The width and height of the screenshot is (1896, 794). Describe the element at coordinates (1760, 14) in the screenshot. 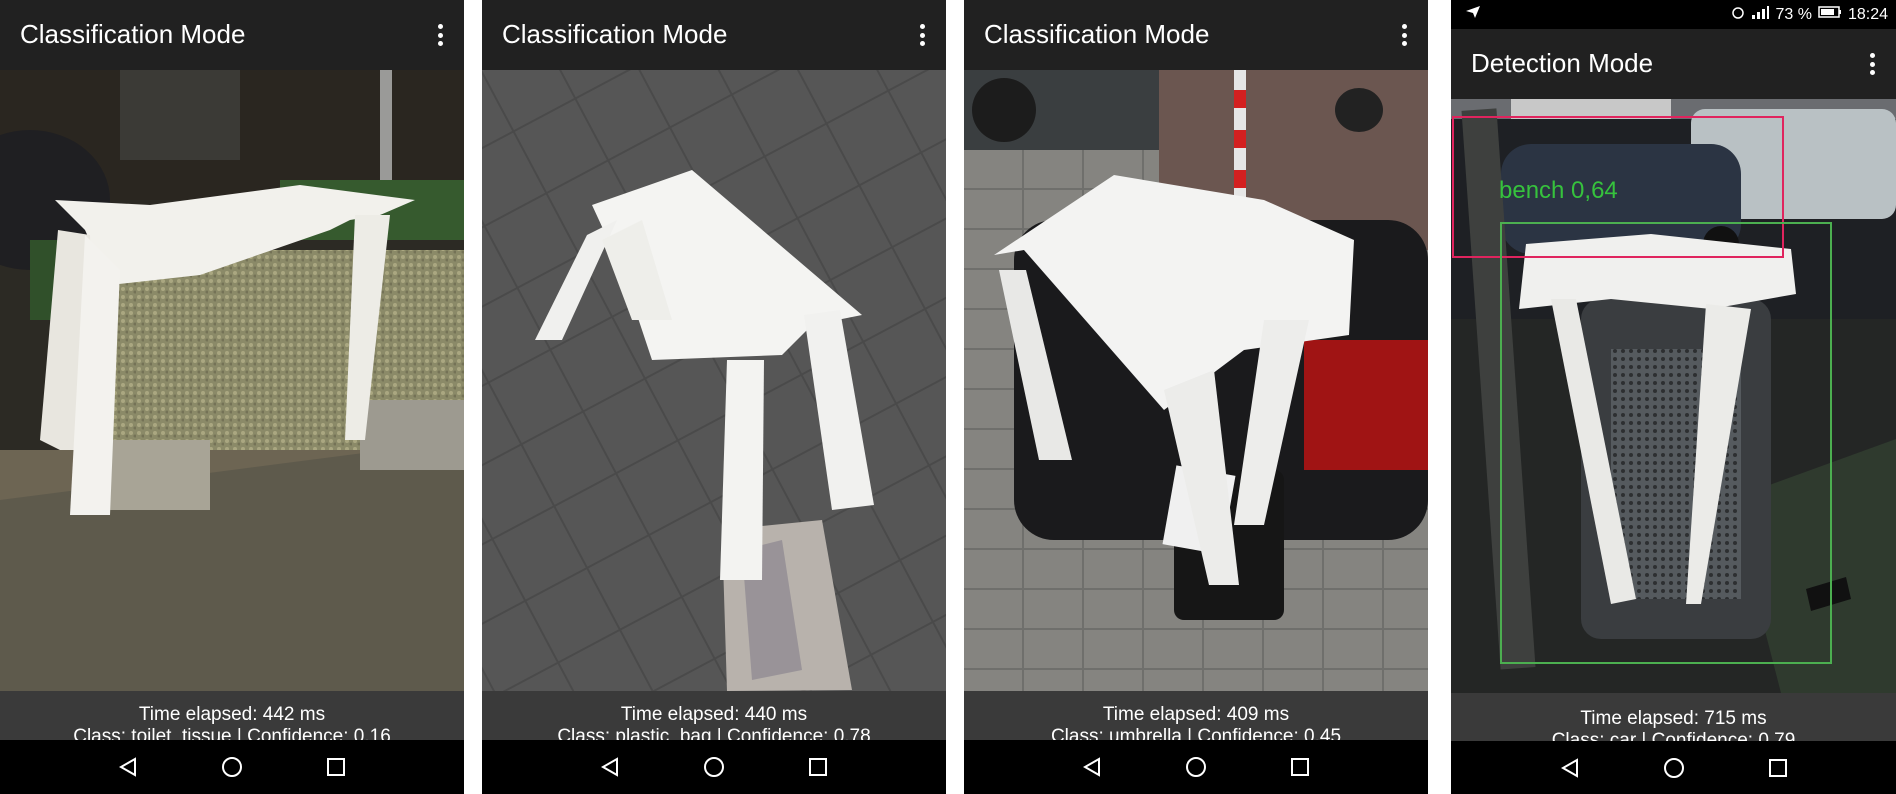

I see `signal-icon` at that location.